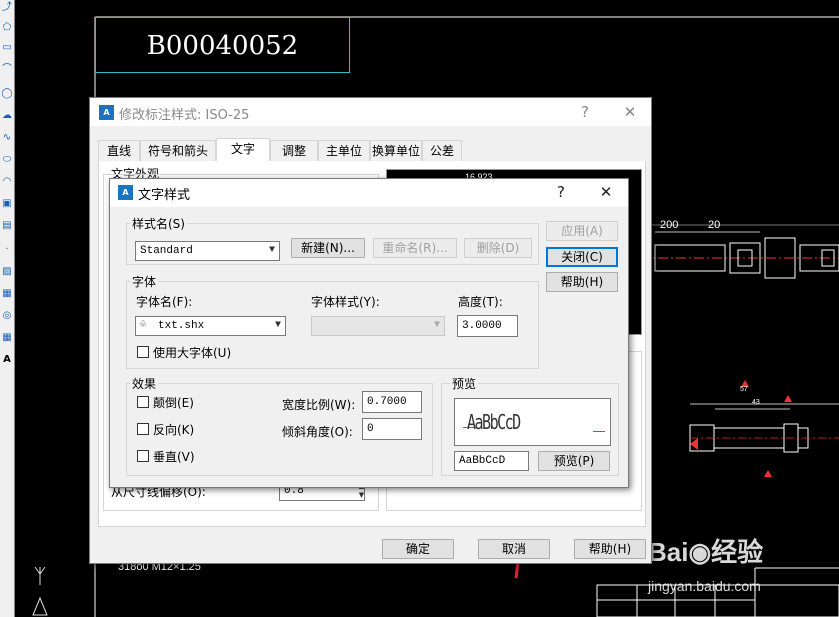 Image resolution: width=839 pixels, height=617 pixels. Describe the element at coordinates (704, 586) in the screenshot. I see `watermark-url: jingyan.baidu.com` at that location.